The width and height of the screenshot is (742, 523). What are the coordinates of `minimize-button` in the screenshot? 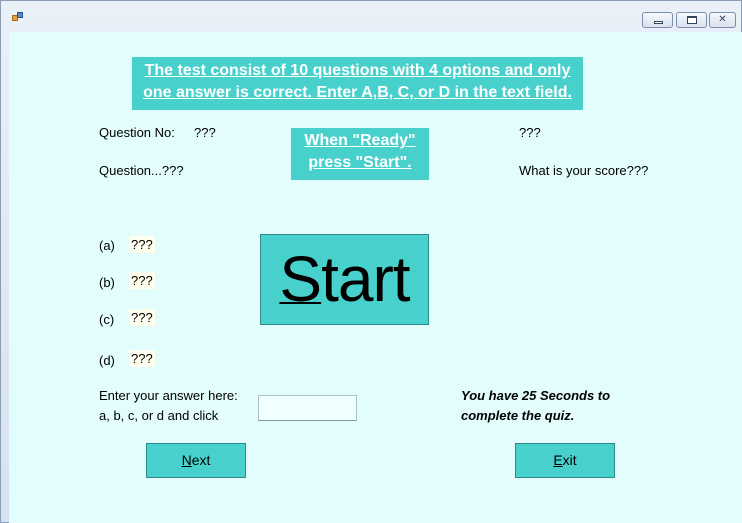 It's located at (657, 20).